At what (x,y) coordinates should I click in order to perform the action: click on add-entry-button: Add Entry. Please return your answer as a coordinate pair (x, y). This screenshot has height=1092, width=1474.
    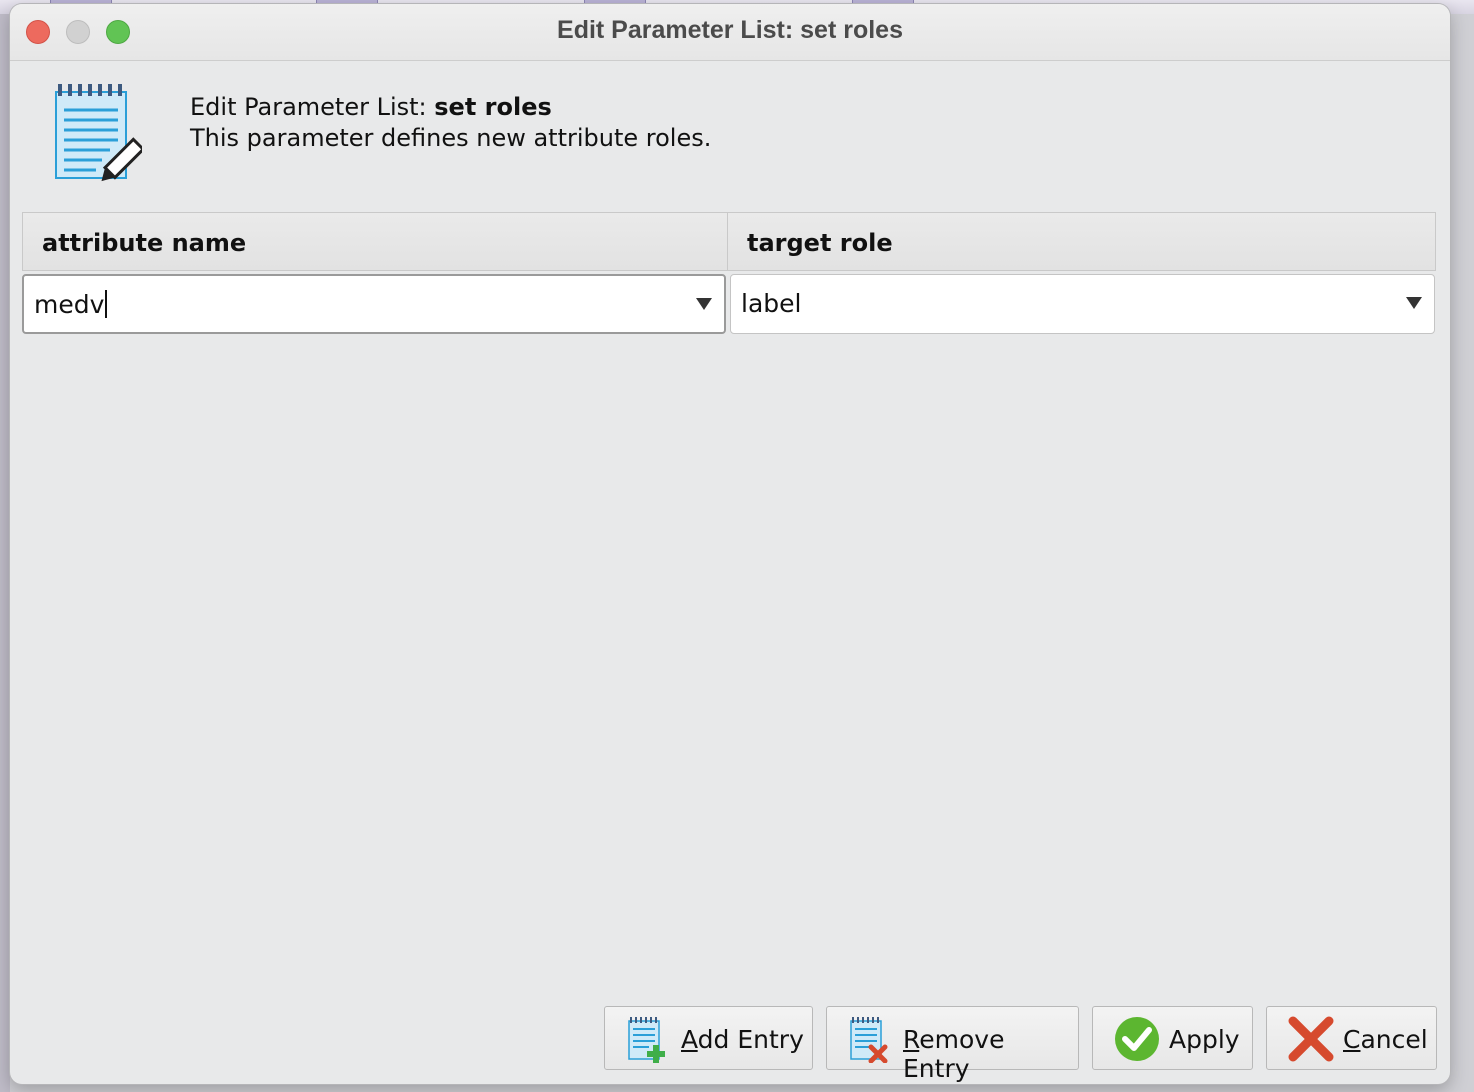
    Looking at the image, I should click on (708, 1038).